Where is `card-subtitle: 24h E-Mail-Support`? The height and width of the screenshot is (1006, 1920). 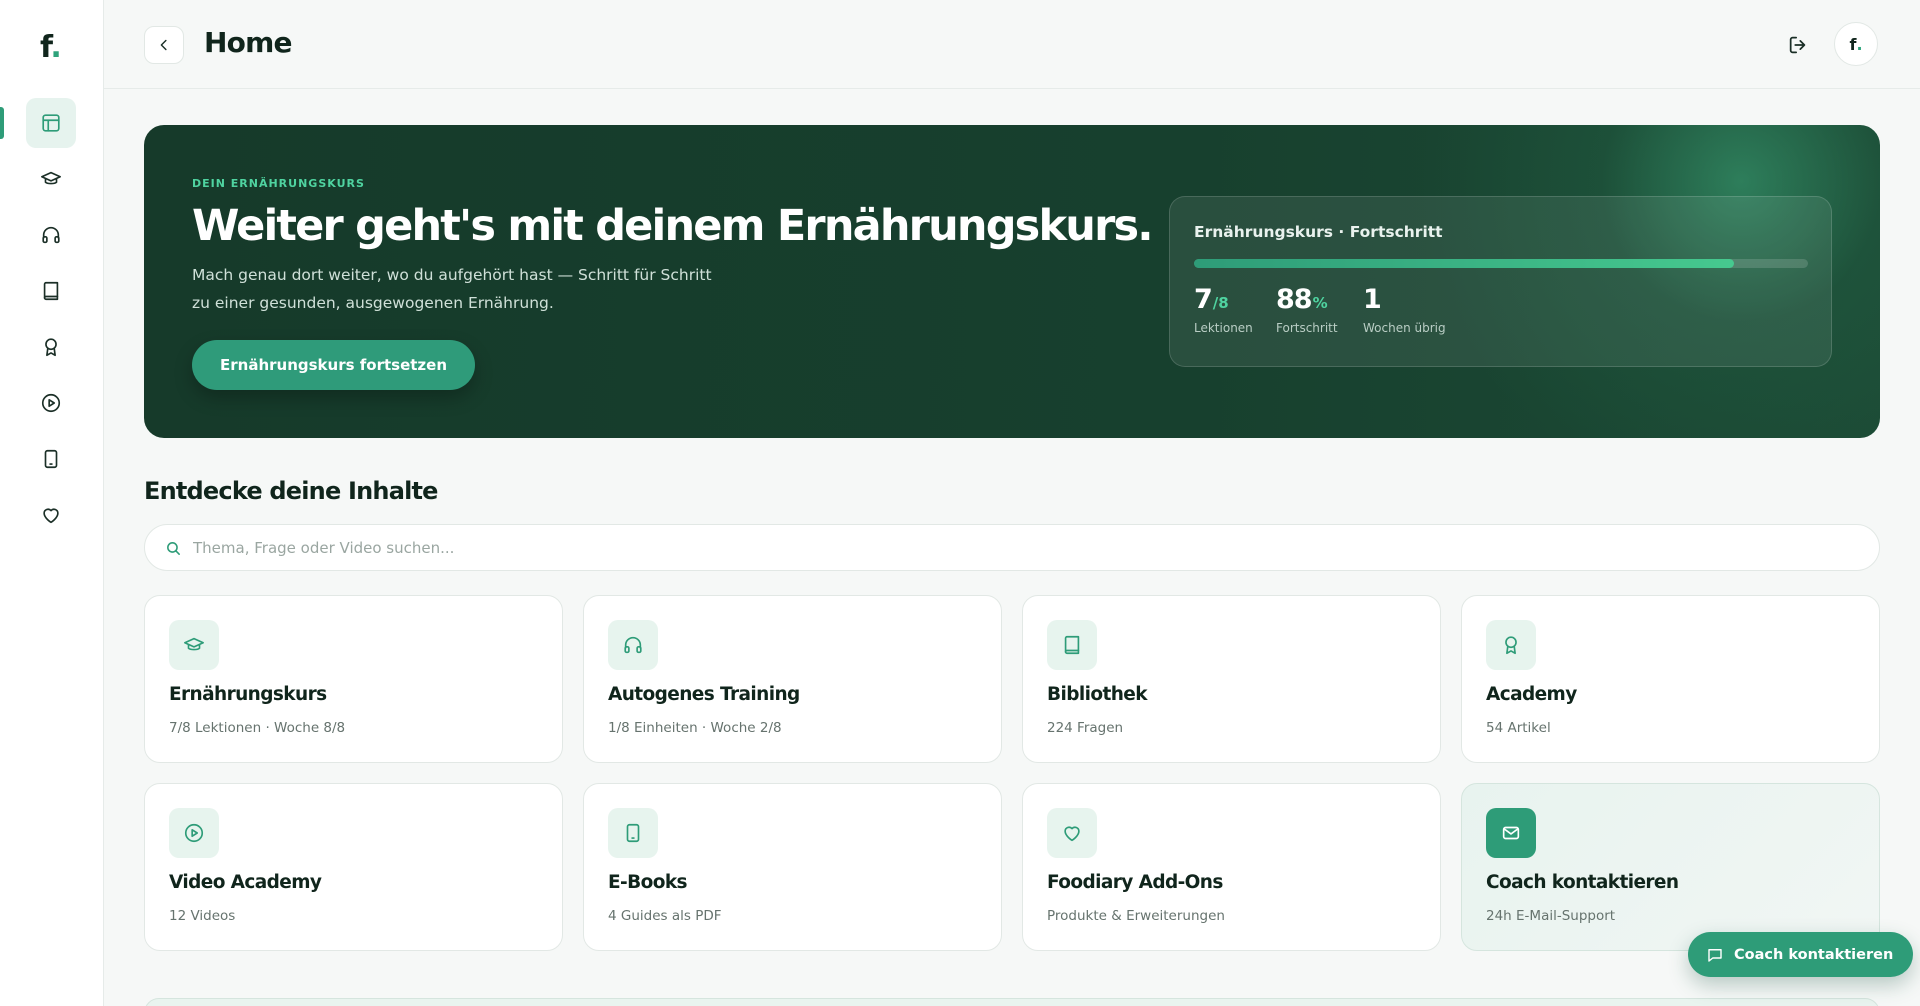
card-subtitle: 24h E-Mail-Support is located at coordinates (1551, 916).